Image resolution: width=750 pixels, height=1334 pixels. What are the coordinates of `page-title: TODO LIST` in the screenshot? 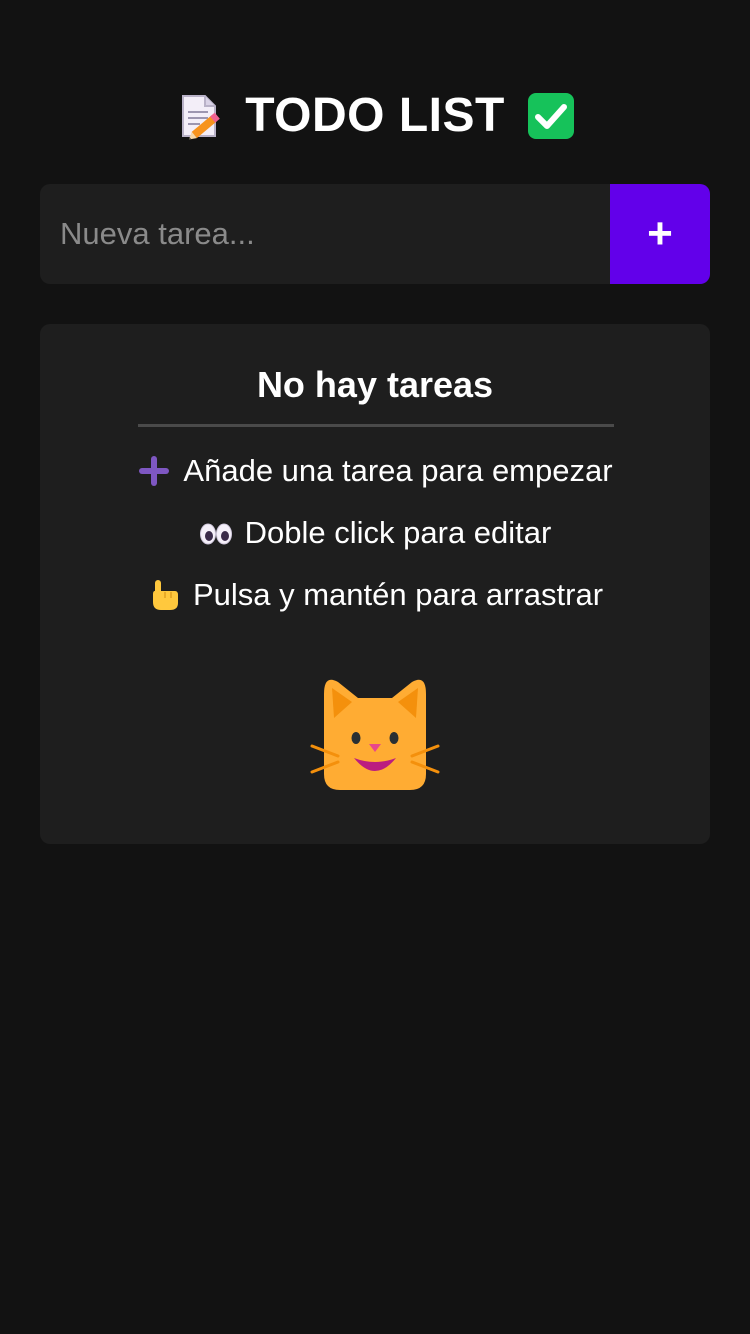 It's located at (375, 115).